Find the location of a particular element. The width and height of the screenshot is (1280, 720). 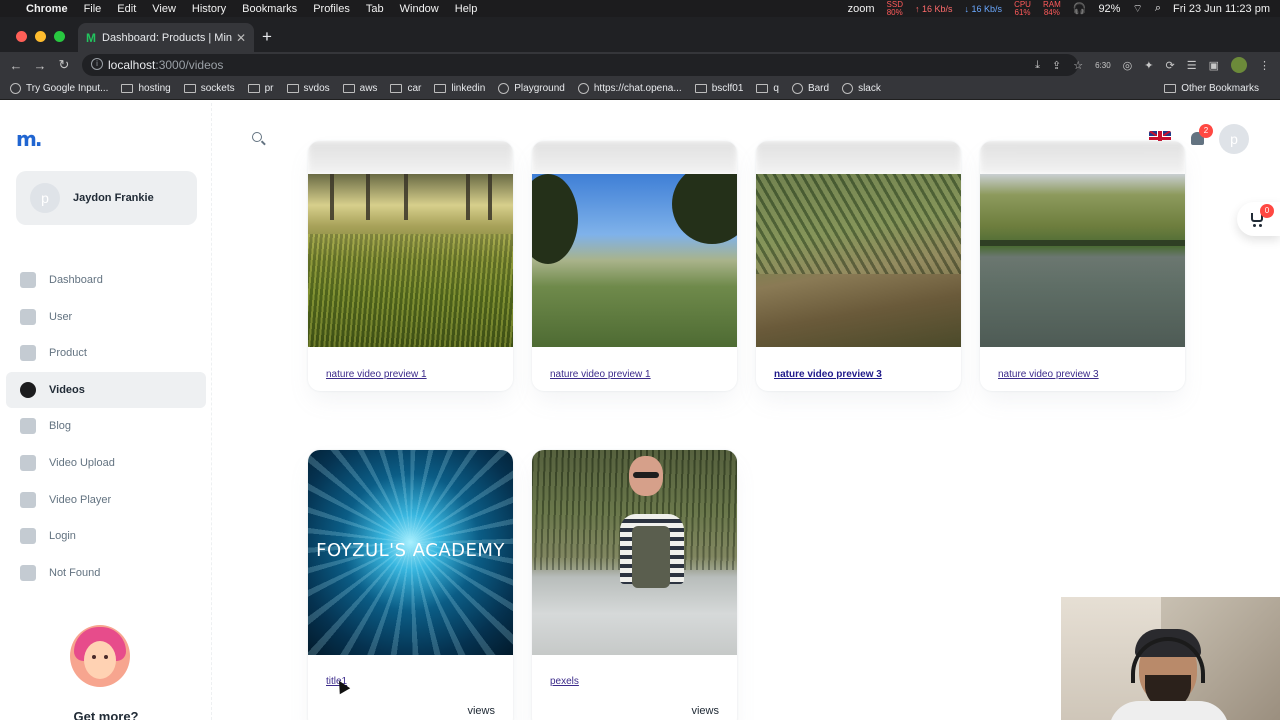

menu-tab: Tab is located at coordinates (375, 9).